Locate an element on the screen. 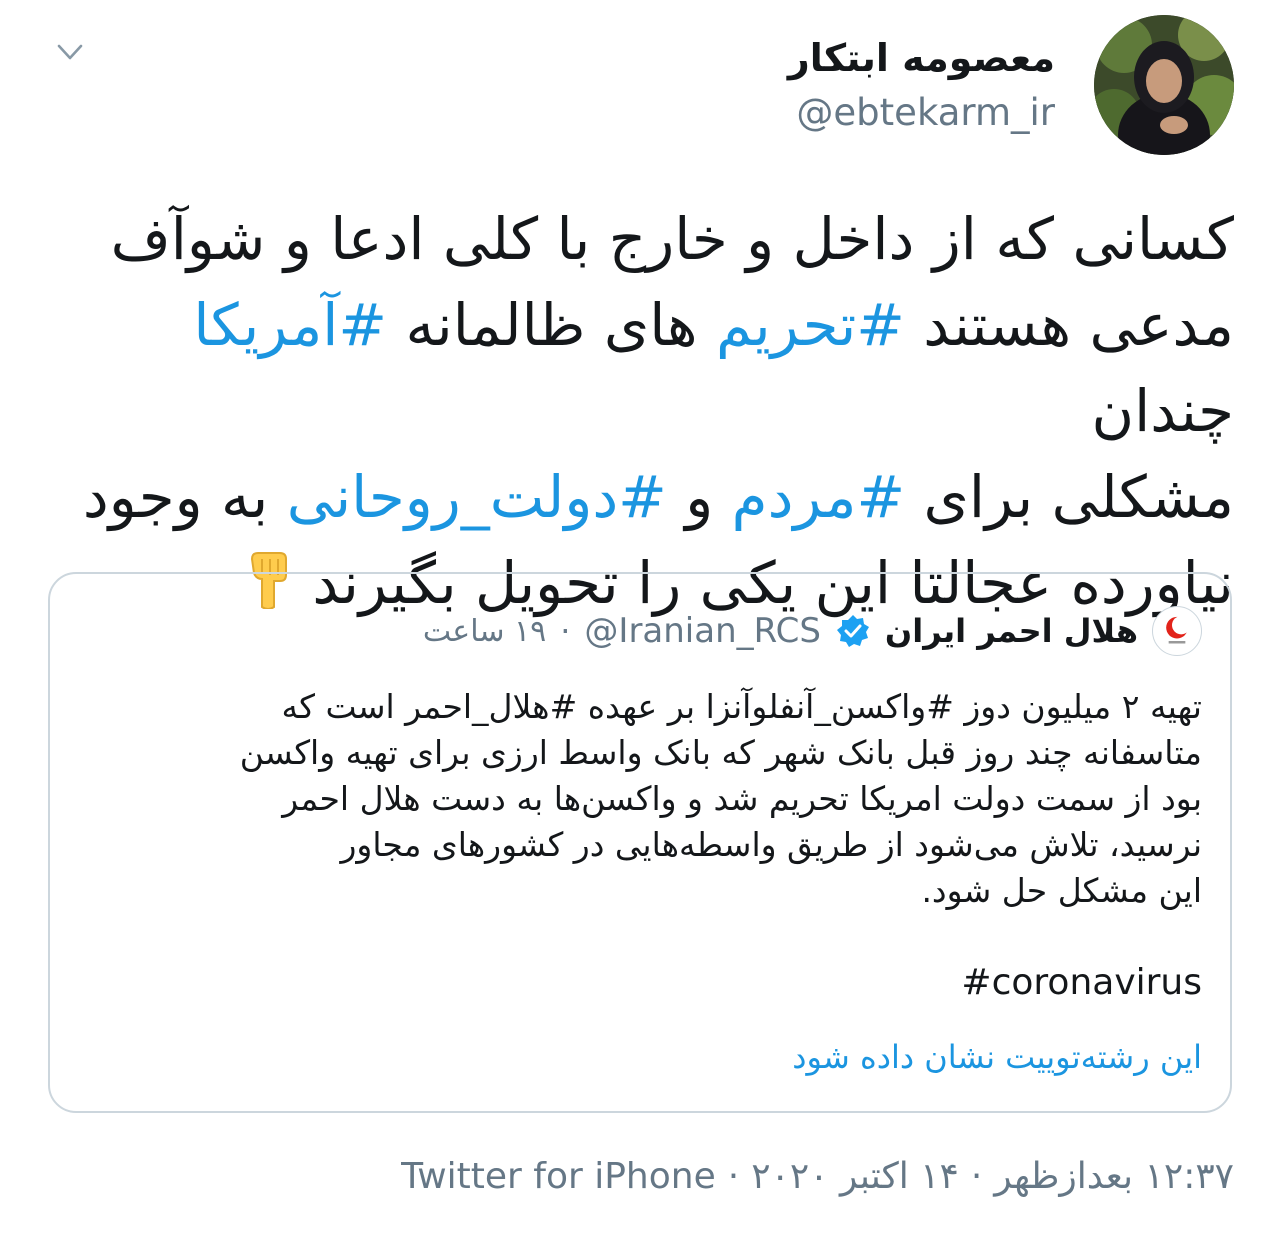  hashtag-link: #مردم is located at coordinates (818, 497).